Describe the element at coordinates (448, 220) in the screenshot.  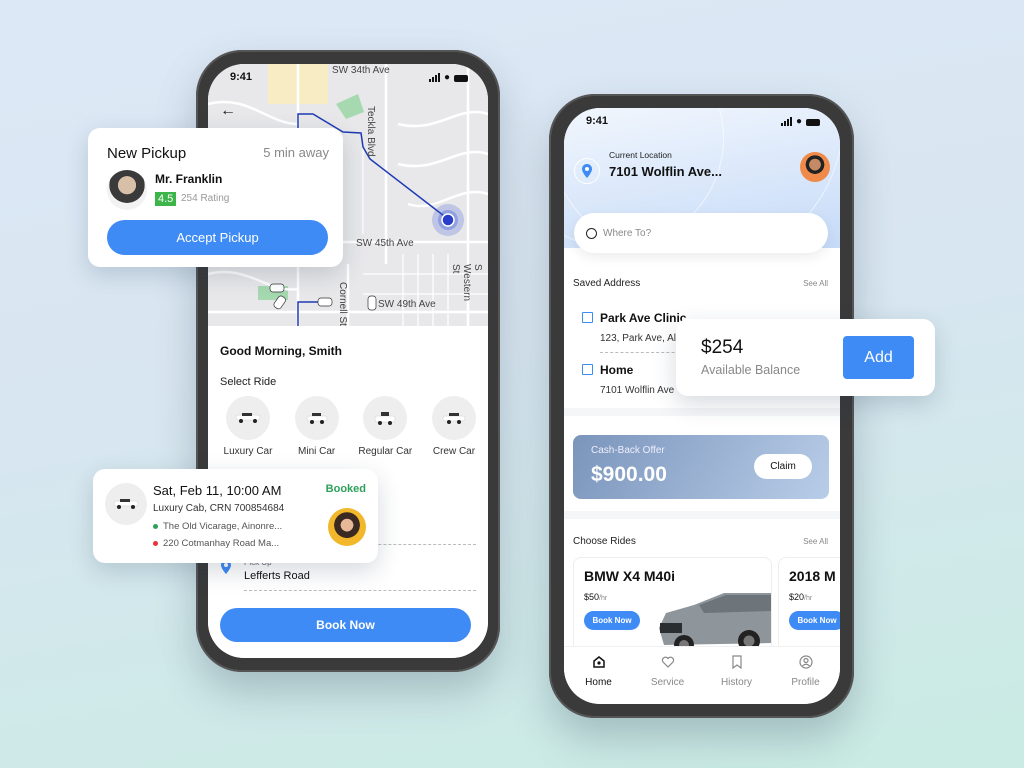
I see `current-location-marker` at that location.